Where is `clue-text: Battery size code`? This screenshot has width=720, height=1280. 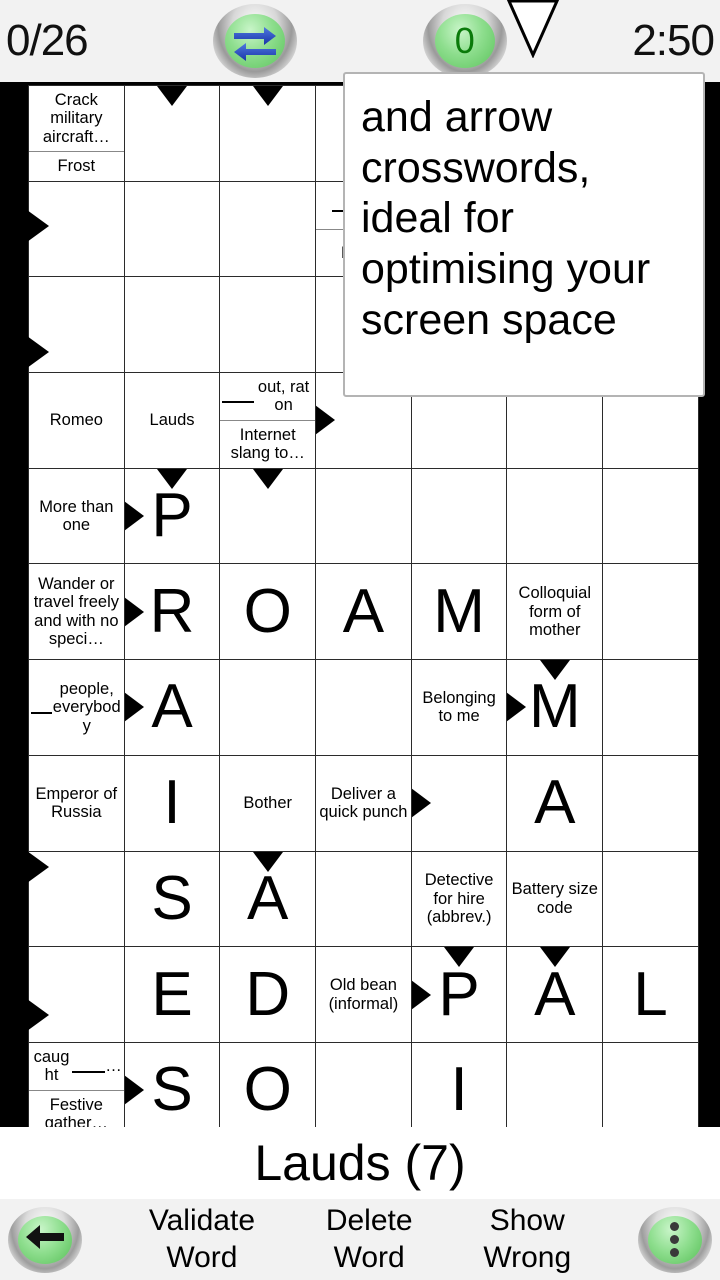
clue-text: Battery size code is located at coordinates (555, 899).